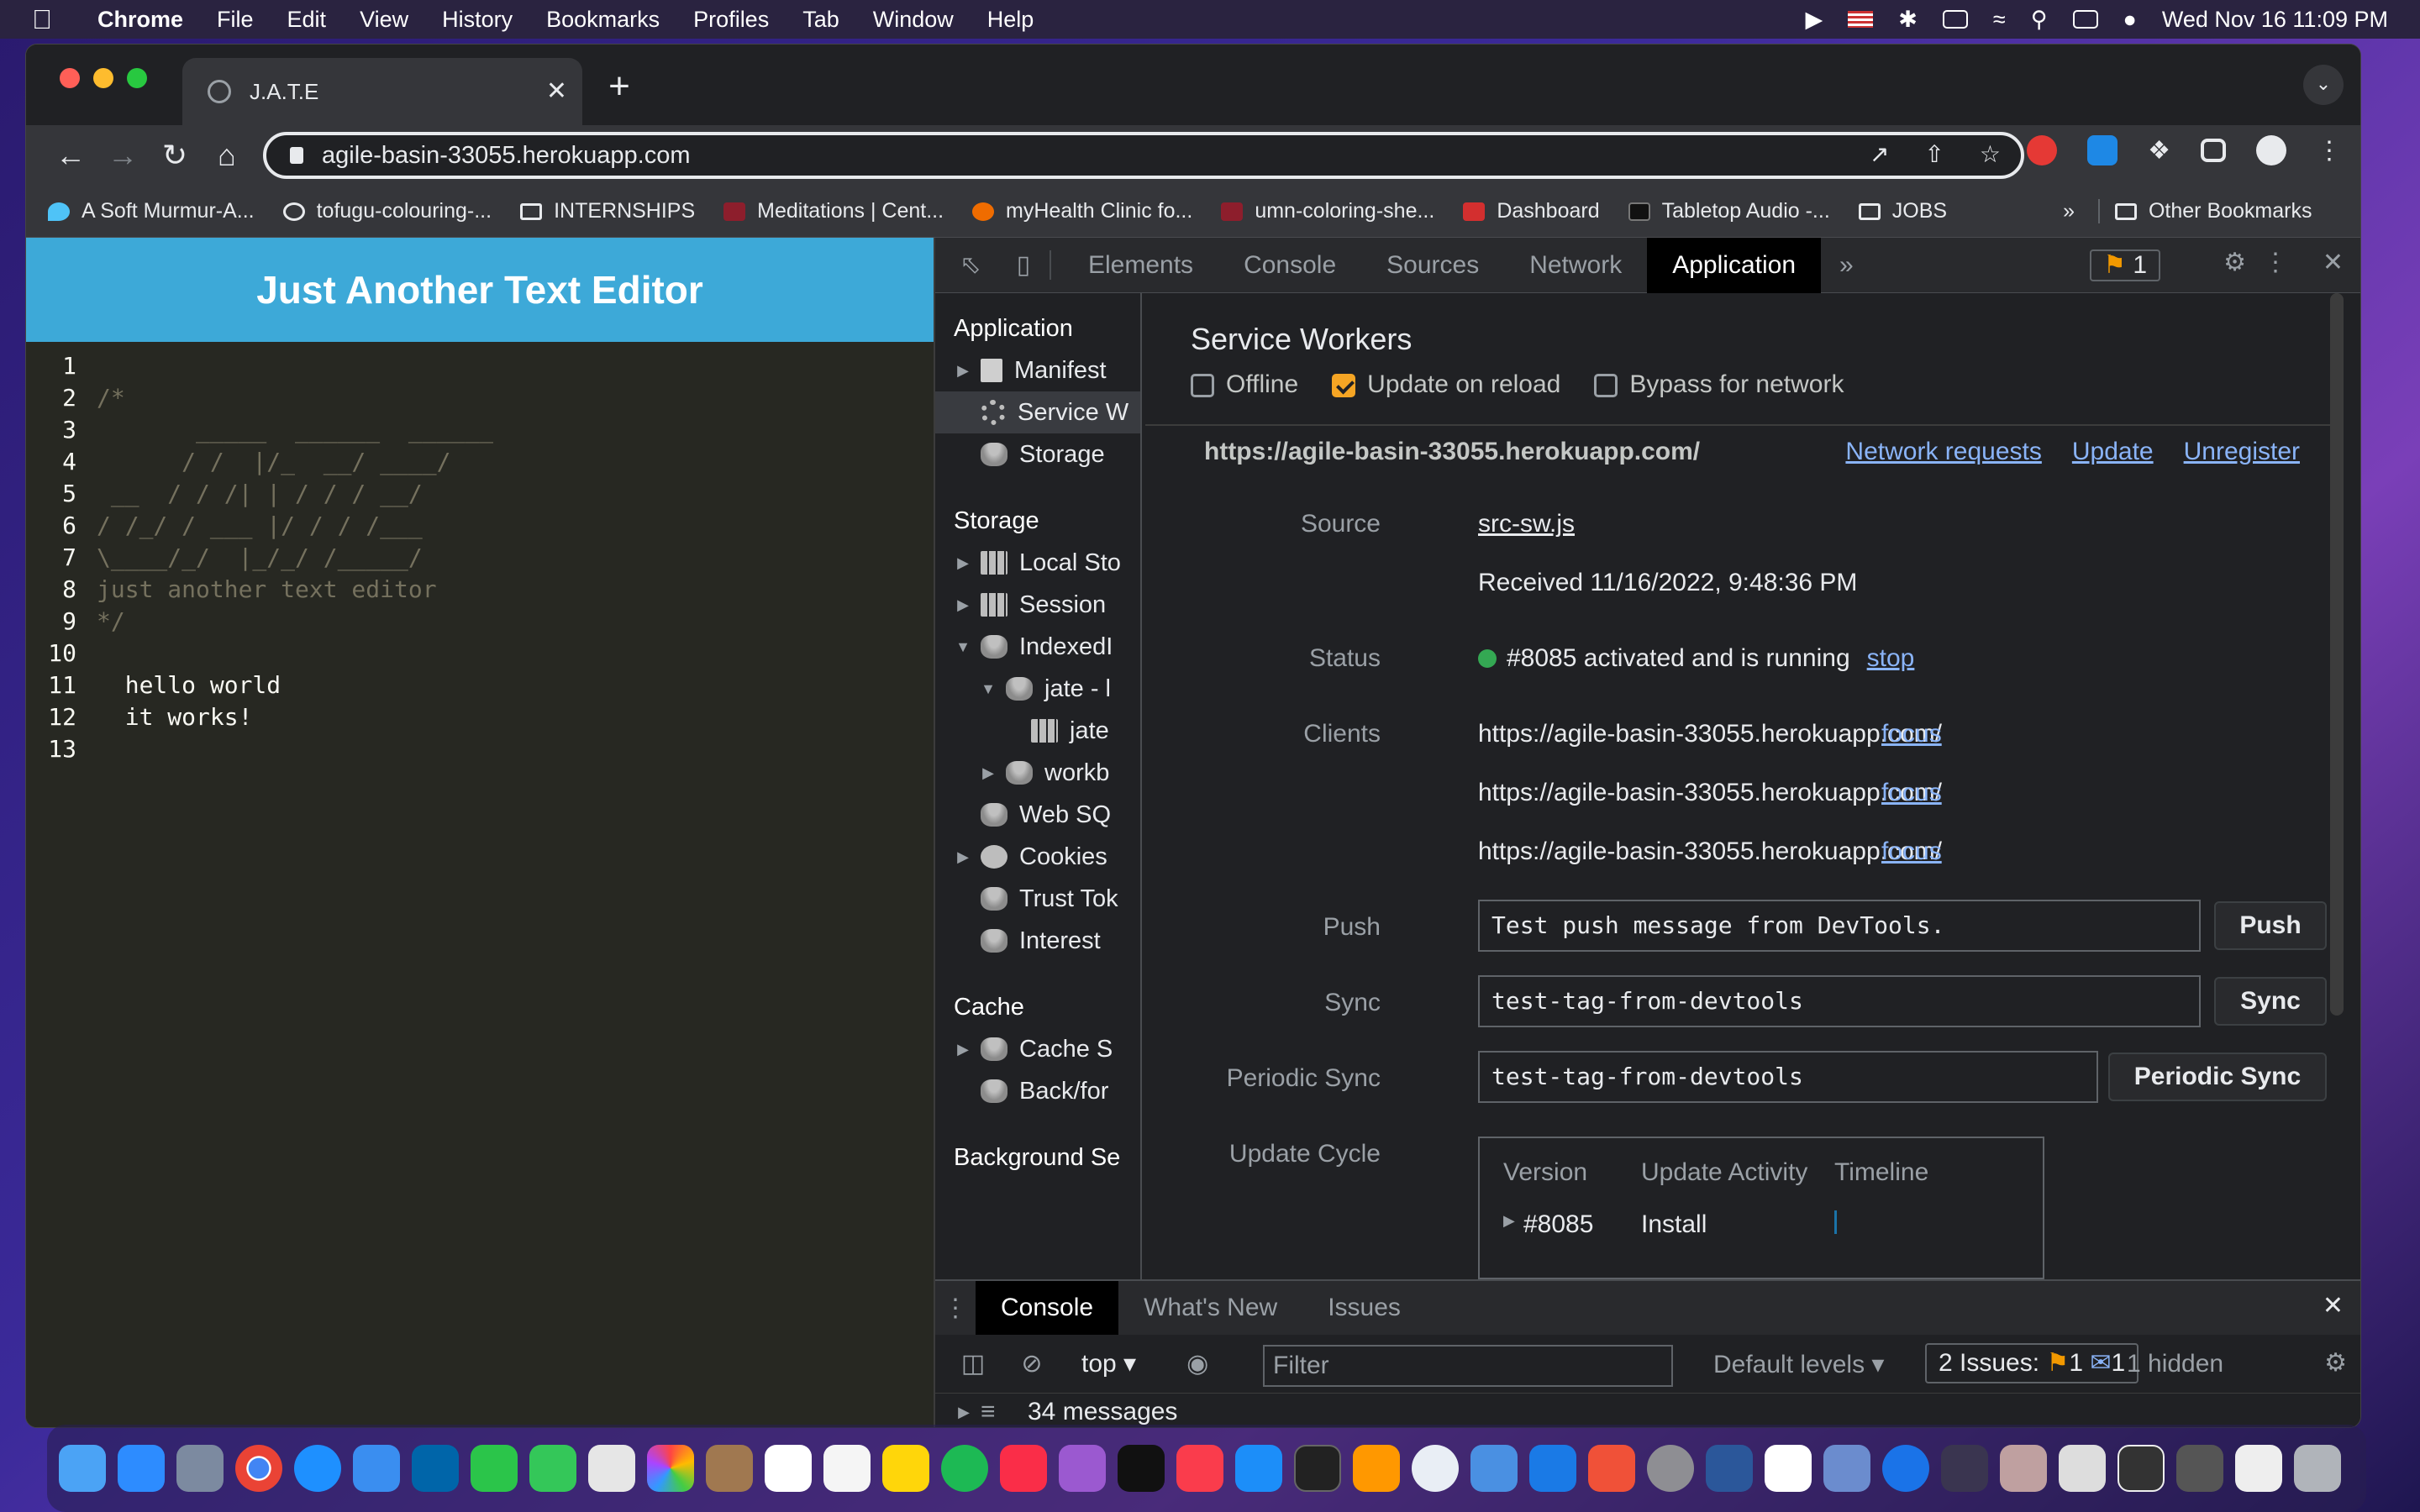 The height and width of the screenshot is (1512, 2420). I want to click on editor-line: 6/ /_/ / ___ |/ / / /___, so click(480, 526).